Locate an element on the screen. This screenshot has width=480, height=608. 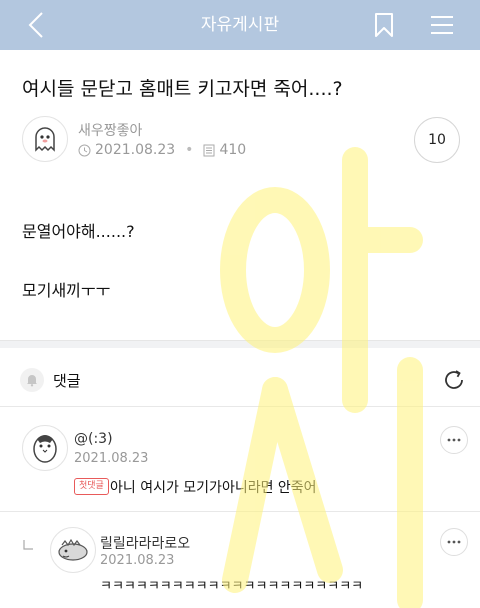
notify-button is located at coordinates (32, 380).